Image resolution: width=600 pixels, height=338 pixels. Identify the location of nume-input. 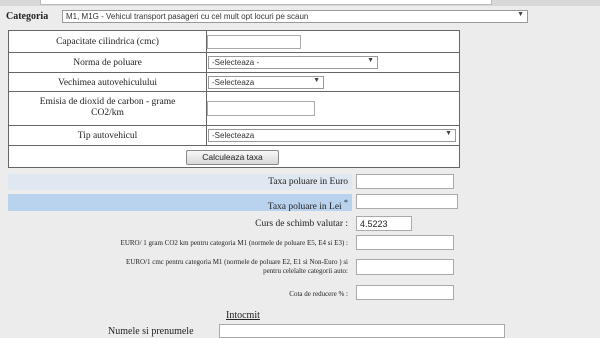
(362, 331).